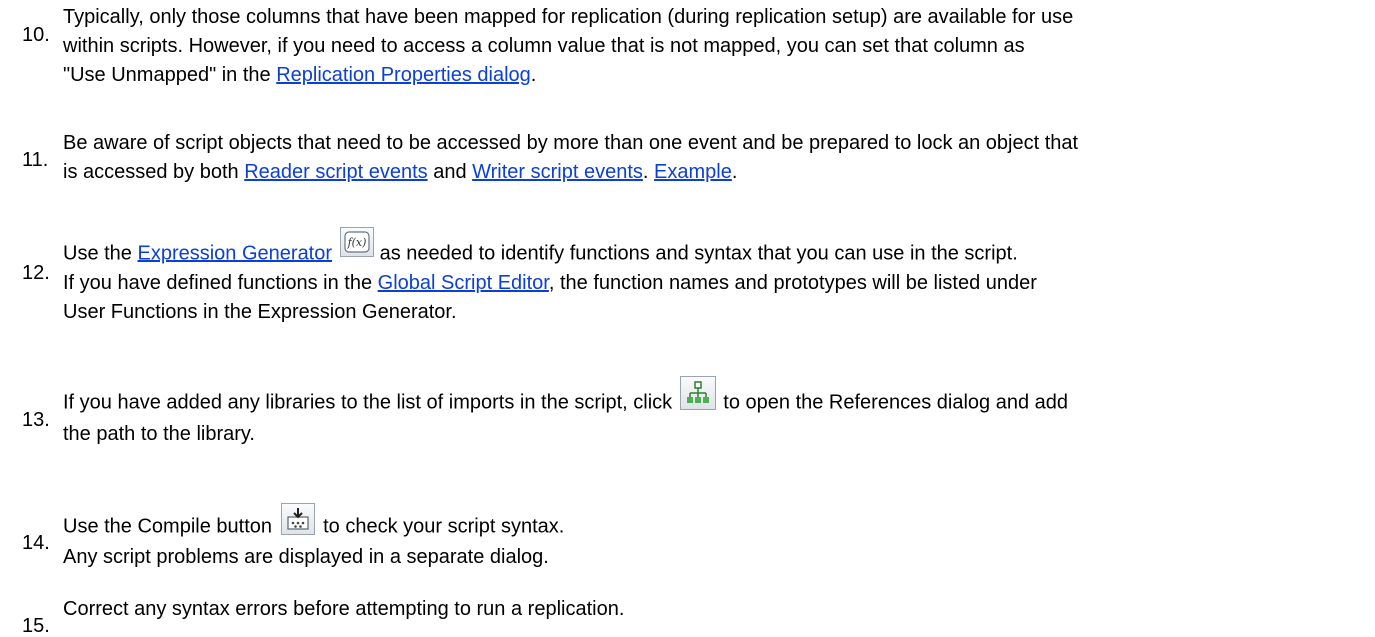 This screenshot has height=637, width=1375. I want to click on references-icon, so click(697, 393).